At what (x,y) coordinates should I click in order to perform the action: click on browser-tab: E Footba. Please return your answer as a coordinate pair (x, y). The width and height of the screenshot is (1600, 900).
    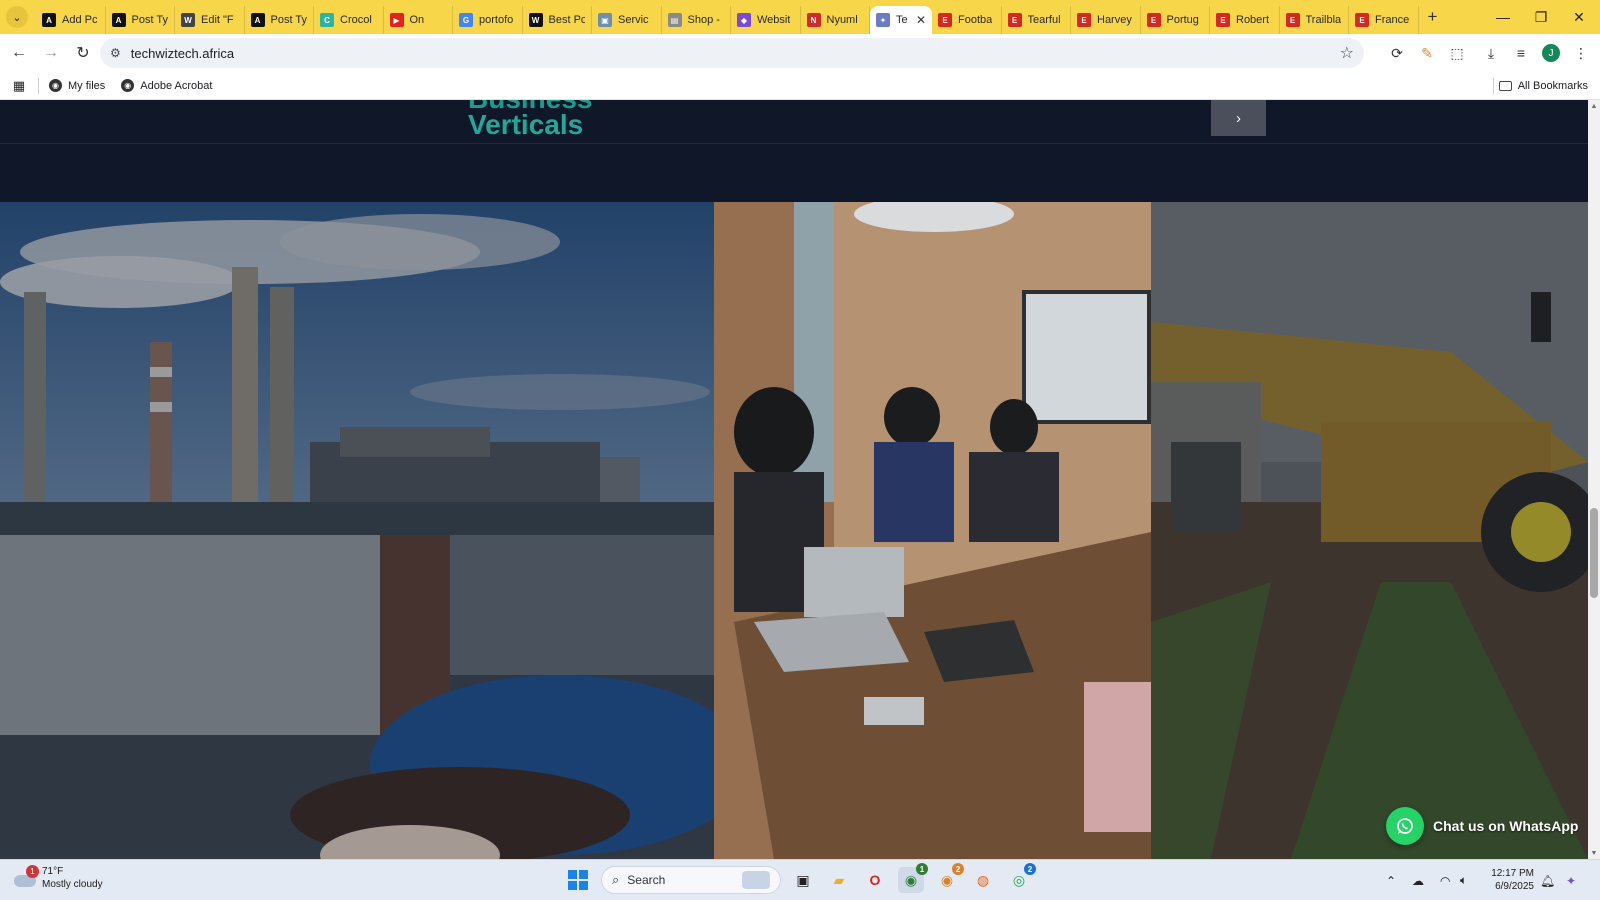
    Looking at the image, I should click on (967, 20).